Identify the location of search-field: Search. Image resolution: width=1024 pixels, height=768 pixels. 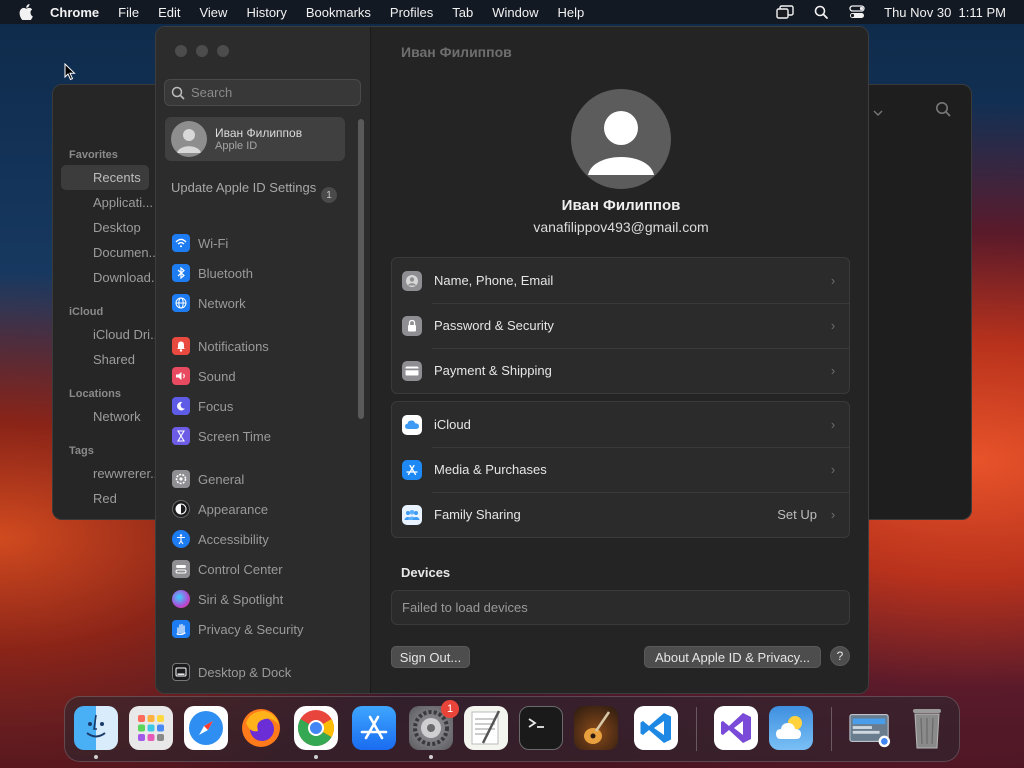
(262, 92).